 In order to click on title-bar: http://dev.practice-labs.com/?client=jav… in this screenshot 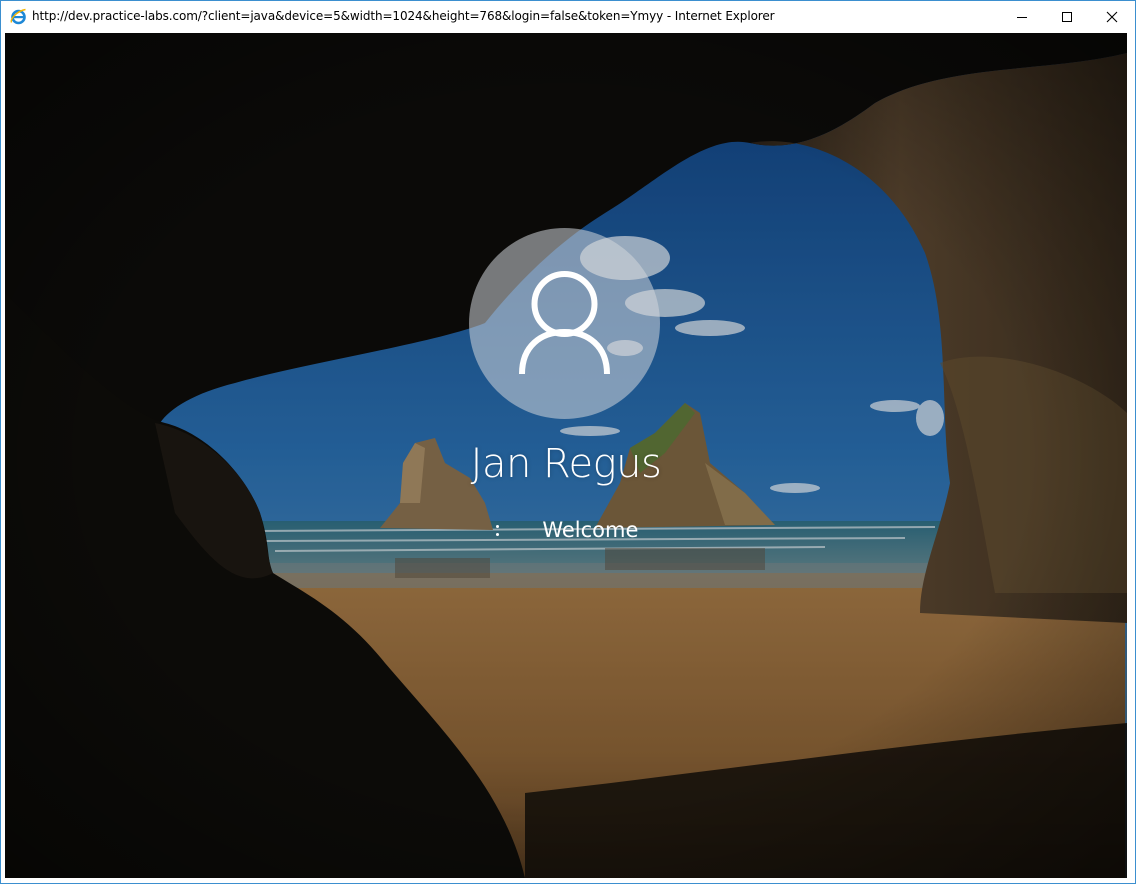, I will do `click(568, 16)`.